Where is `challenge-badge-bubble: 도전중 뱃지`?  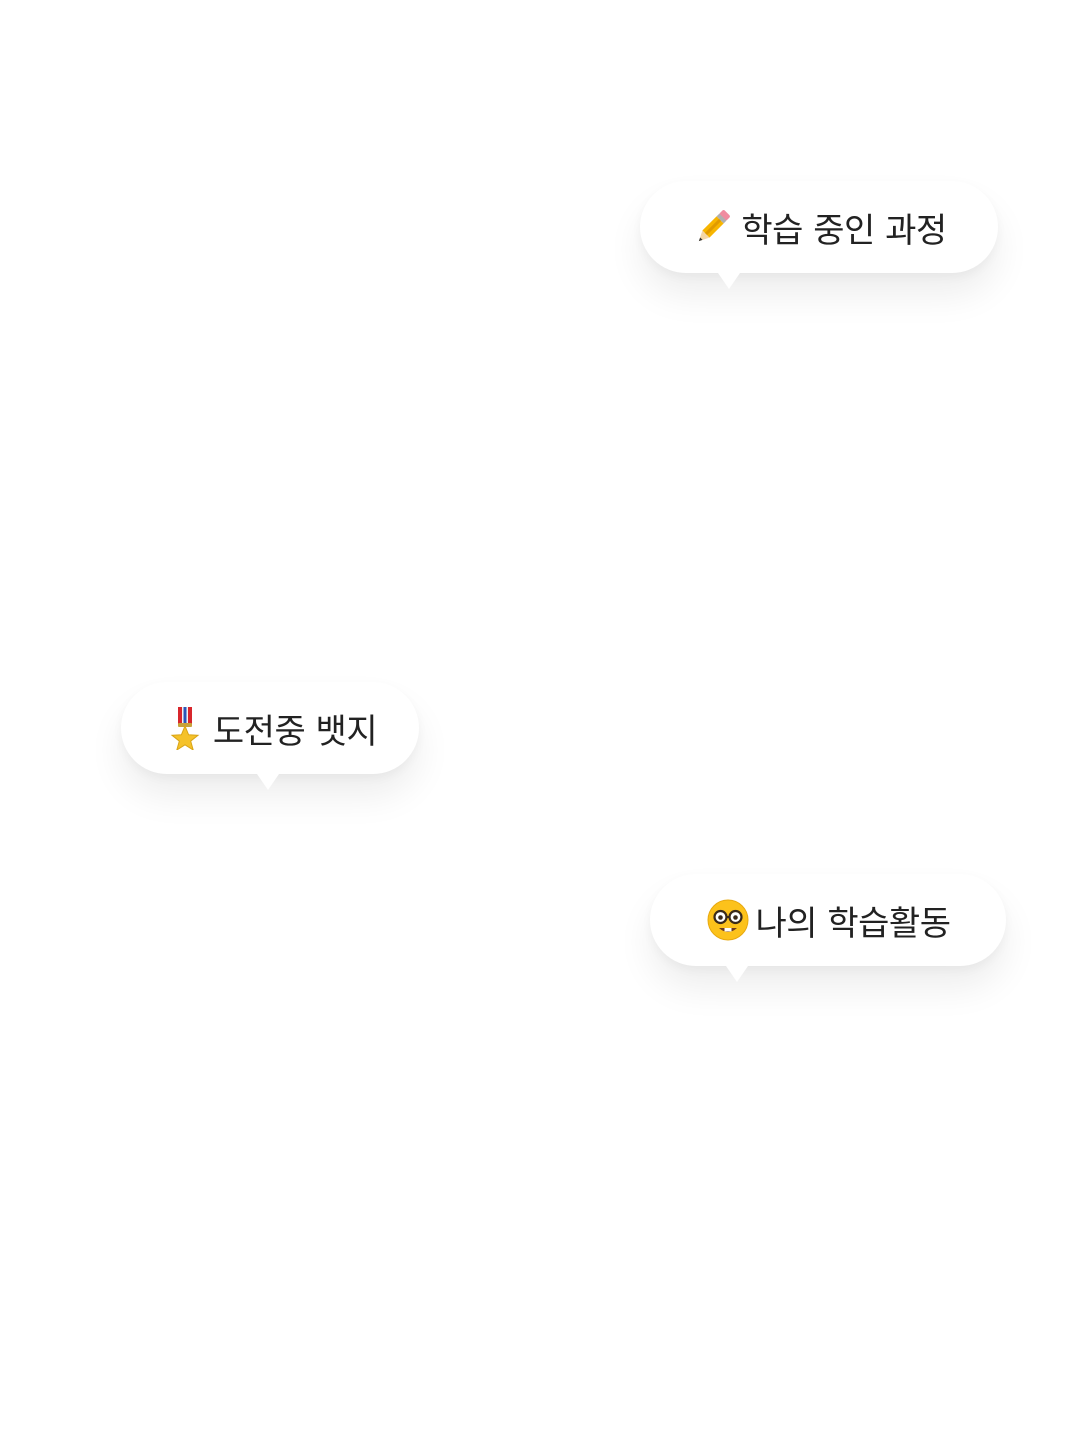 challenge-badge-bubble: 도전중 뱃지 is located at coordinates (270, 736).